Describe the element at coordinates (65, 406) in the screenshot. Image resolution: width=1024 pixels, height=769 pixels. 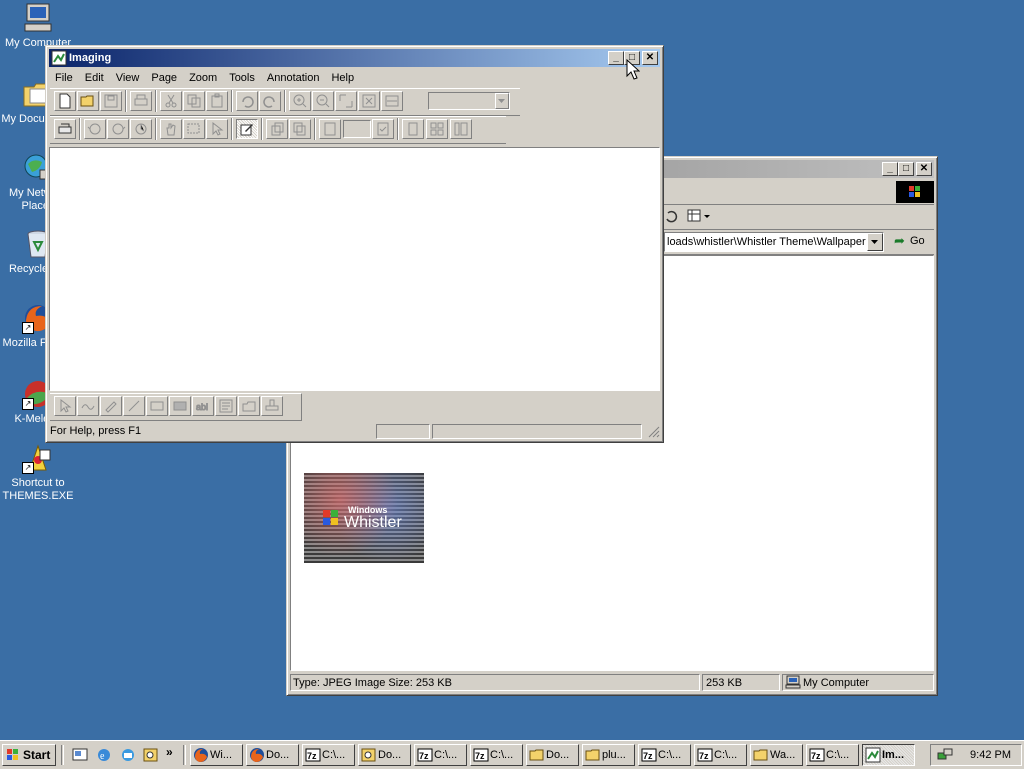
I see `annotation-select-button` at that location.